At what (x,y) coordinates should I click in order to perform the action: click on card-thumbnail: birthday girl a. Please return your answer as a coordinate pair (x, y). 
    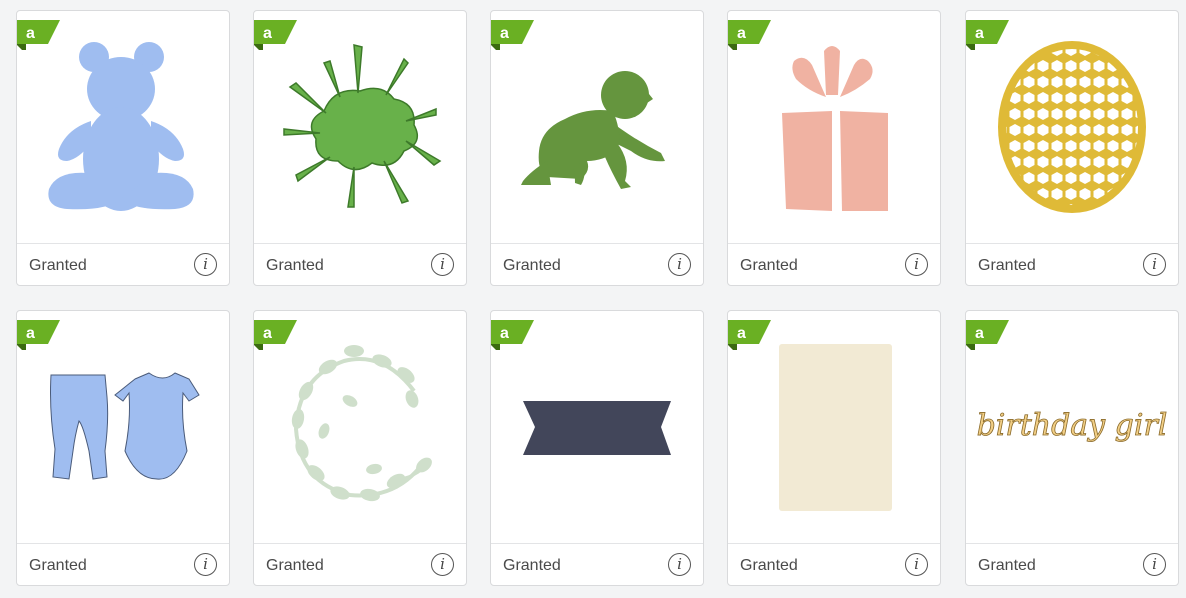
    Looking at the image, I should click on (1072, 427).